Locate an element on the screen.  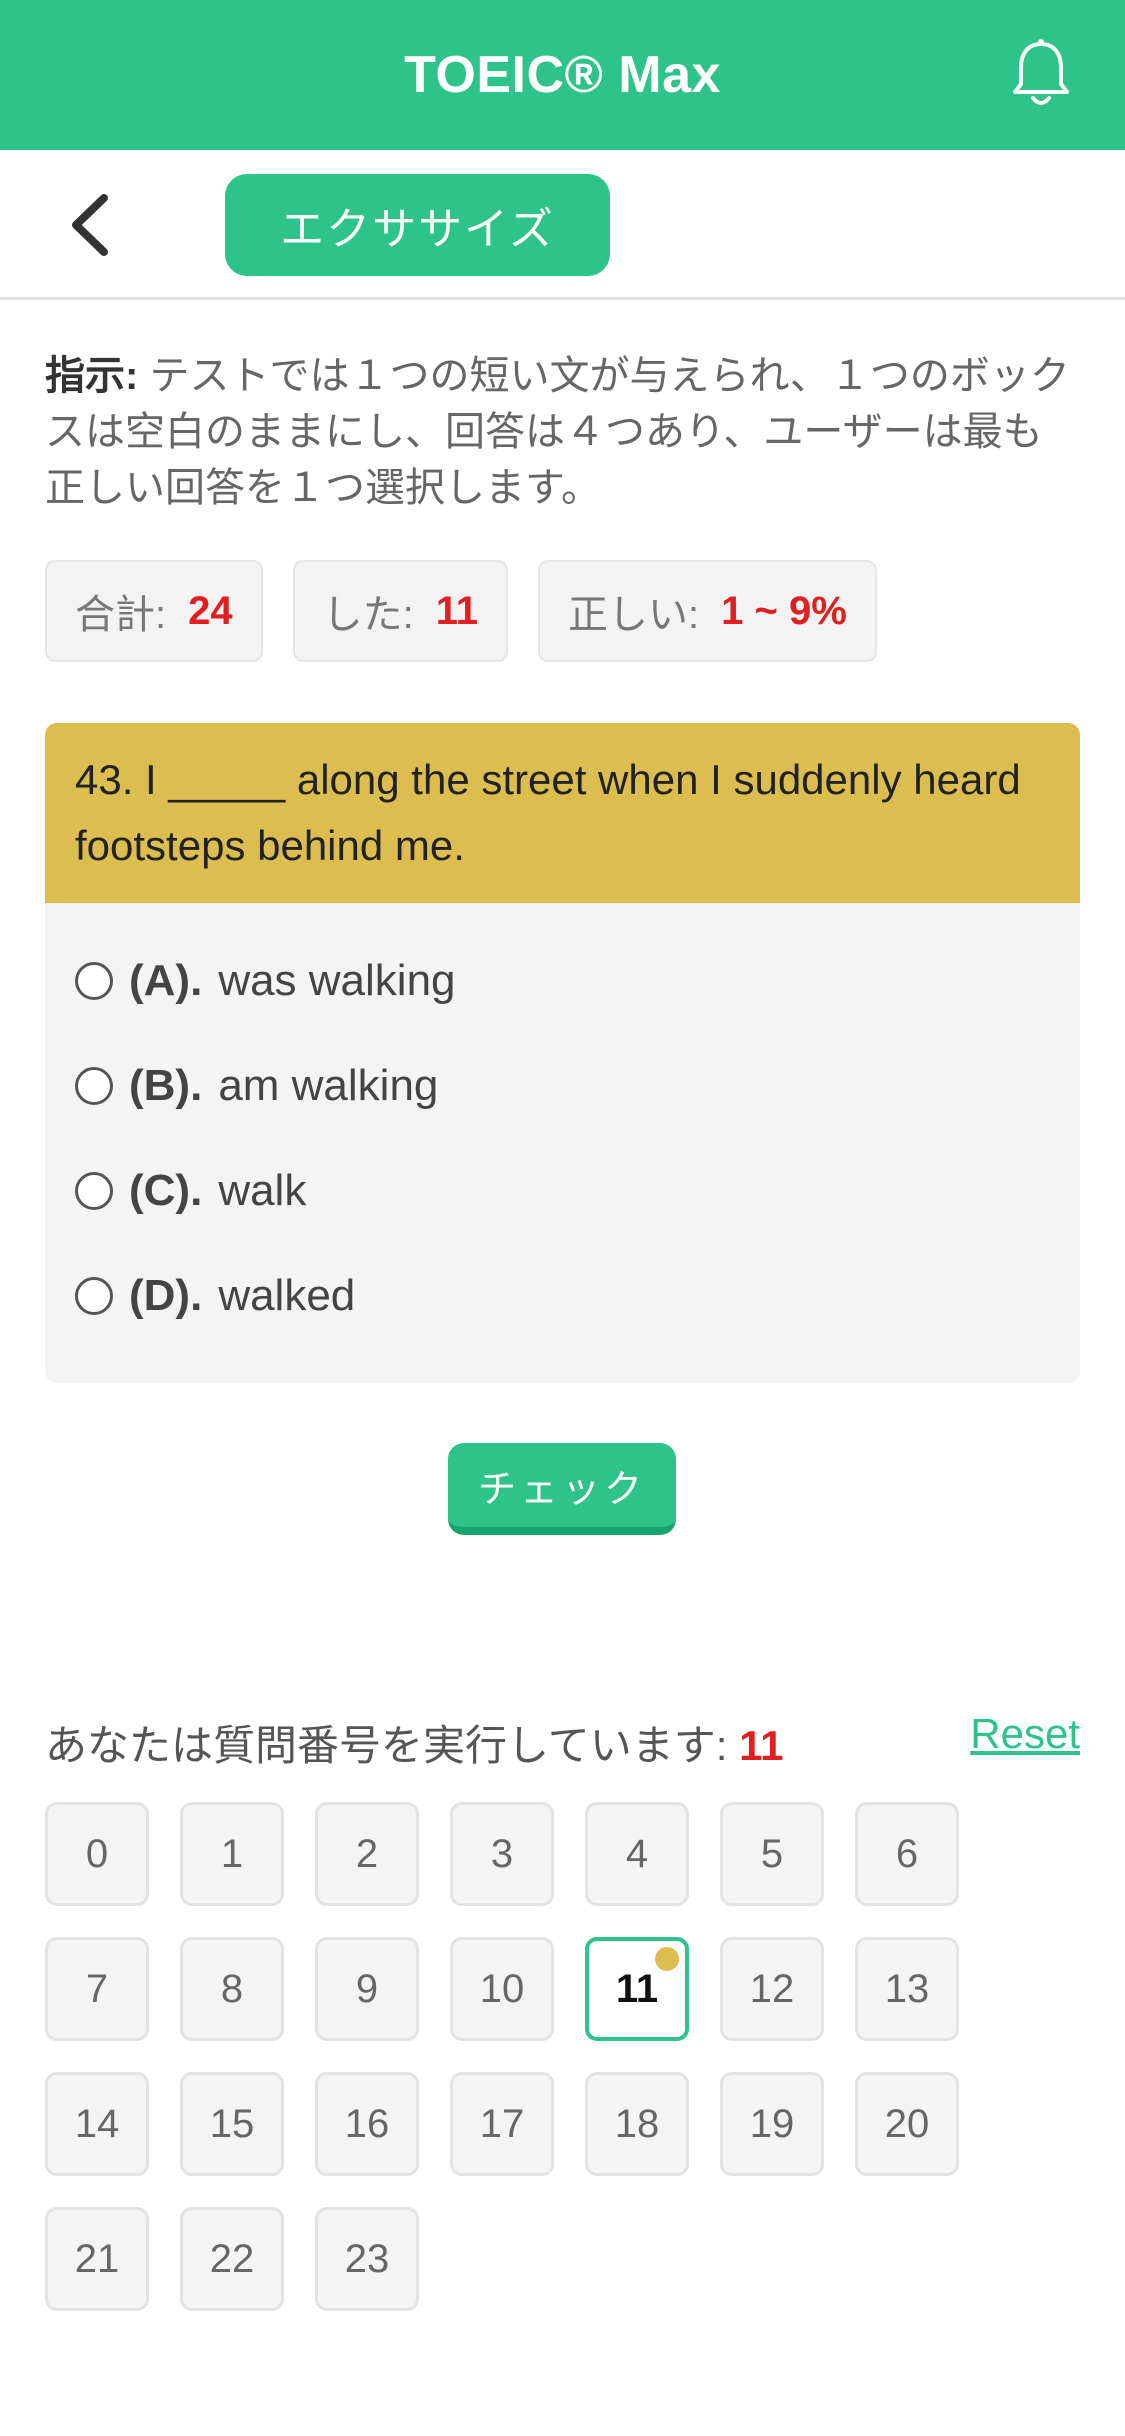
question-number-label: 12 is located at coordinates (772, 1988).